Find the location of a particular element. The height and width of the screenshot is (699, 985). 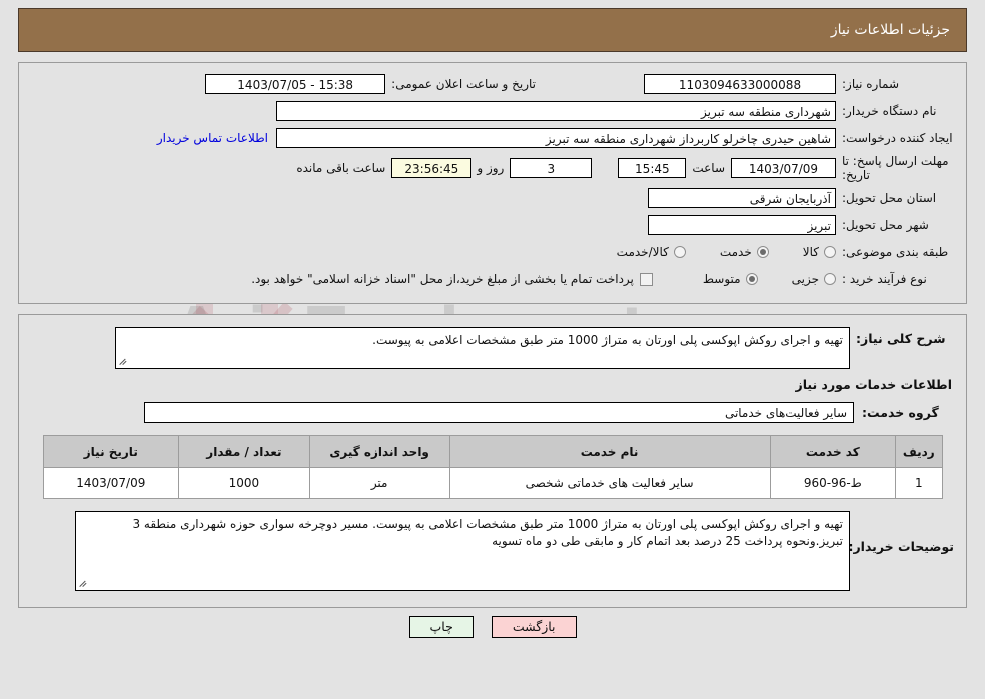

deadline-label: مهلت ارسال پاسخ: تا تاریخ: is located at coordinates (895, 168).